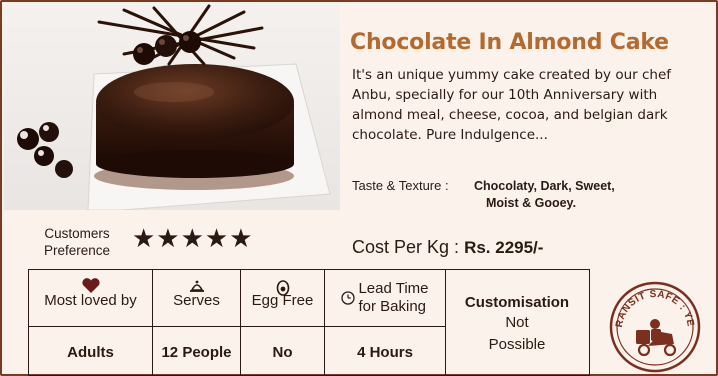 This screenshot has width=718, height=376. I want to click on info-header: Lead Time for Baking, so click(385, 298).